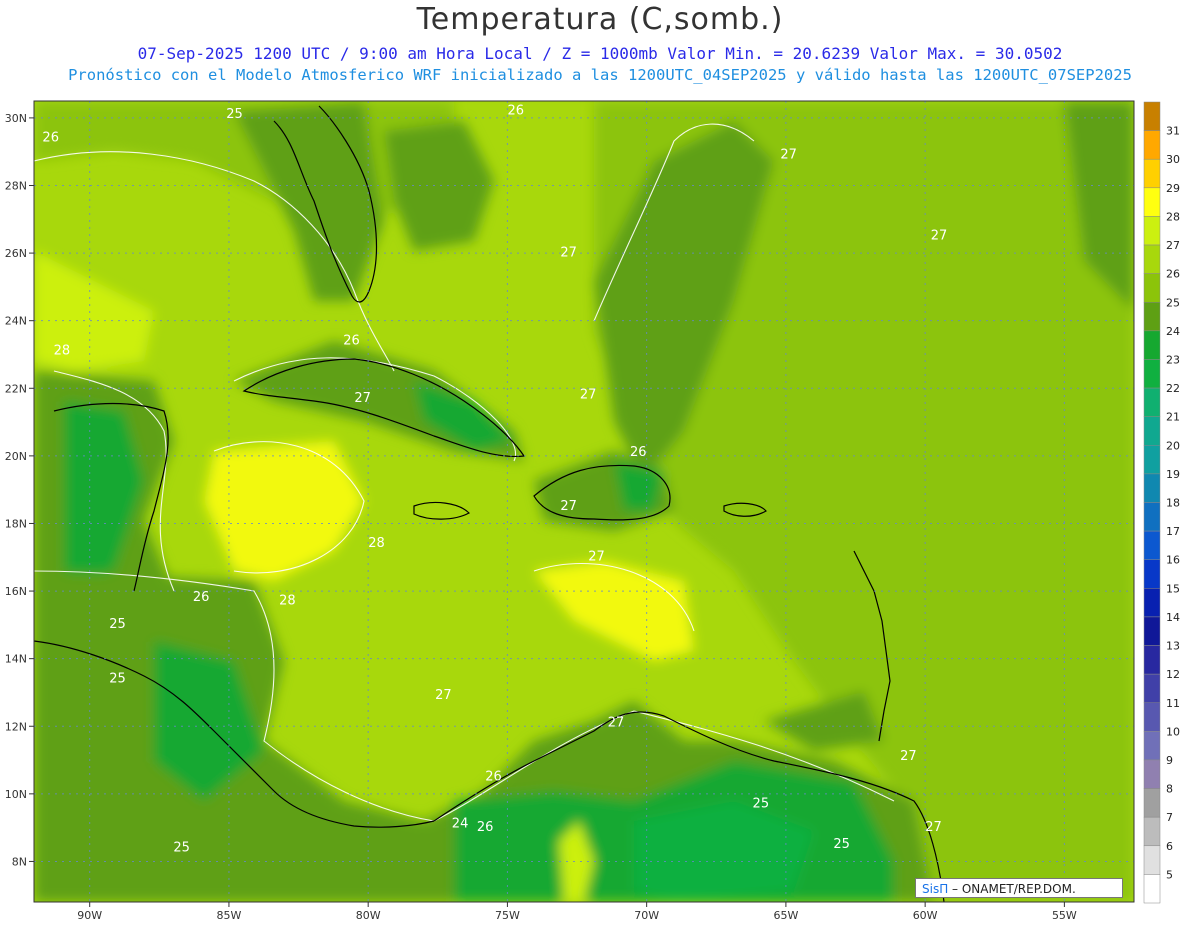  What do you see at coordinates (1173, 474) in the screenshot?
I see `color-scale-label: 19` at bounding box center [1173, 474].